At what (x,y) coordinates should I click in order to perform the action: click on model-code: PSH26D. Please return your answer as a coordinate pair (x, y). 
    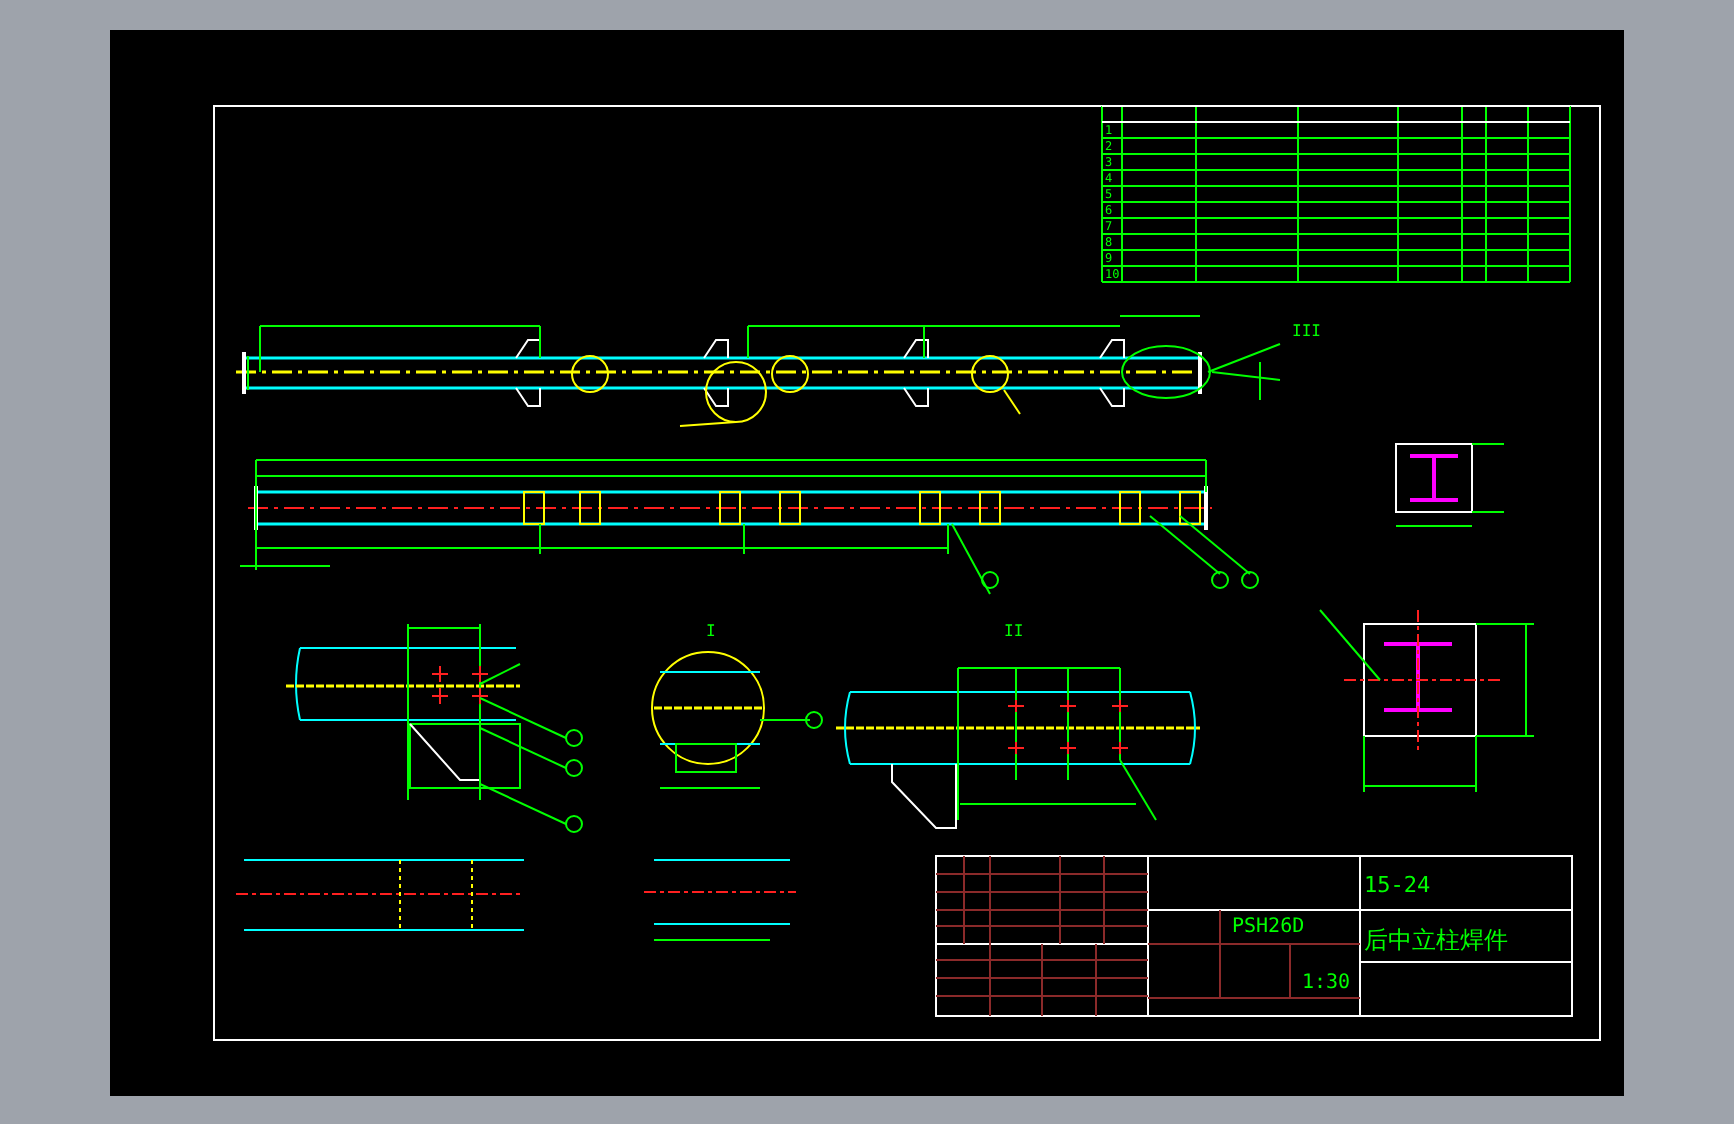
    Looking at the image, I should click on (1268, 927).